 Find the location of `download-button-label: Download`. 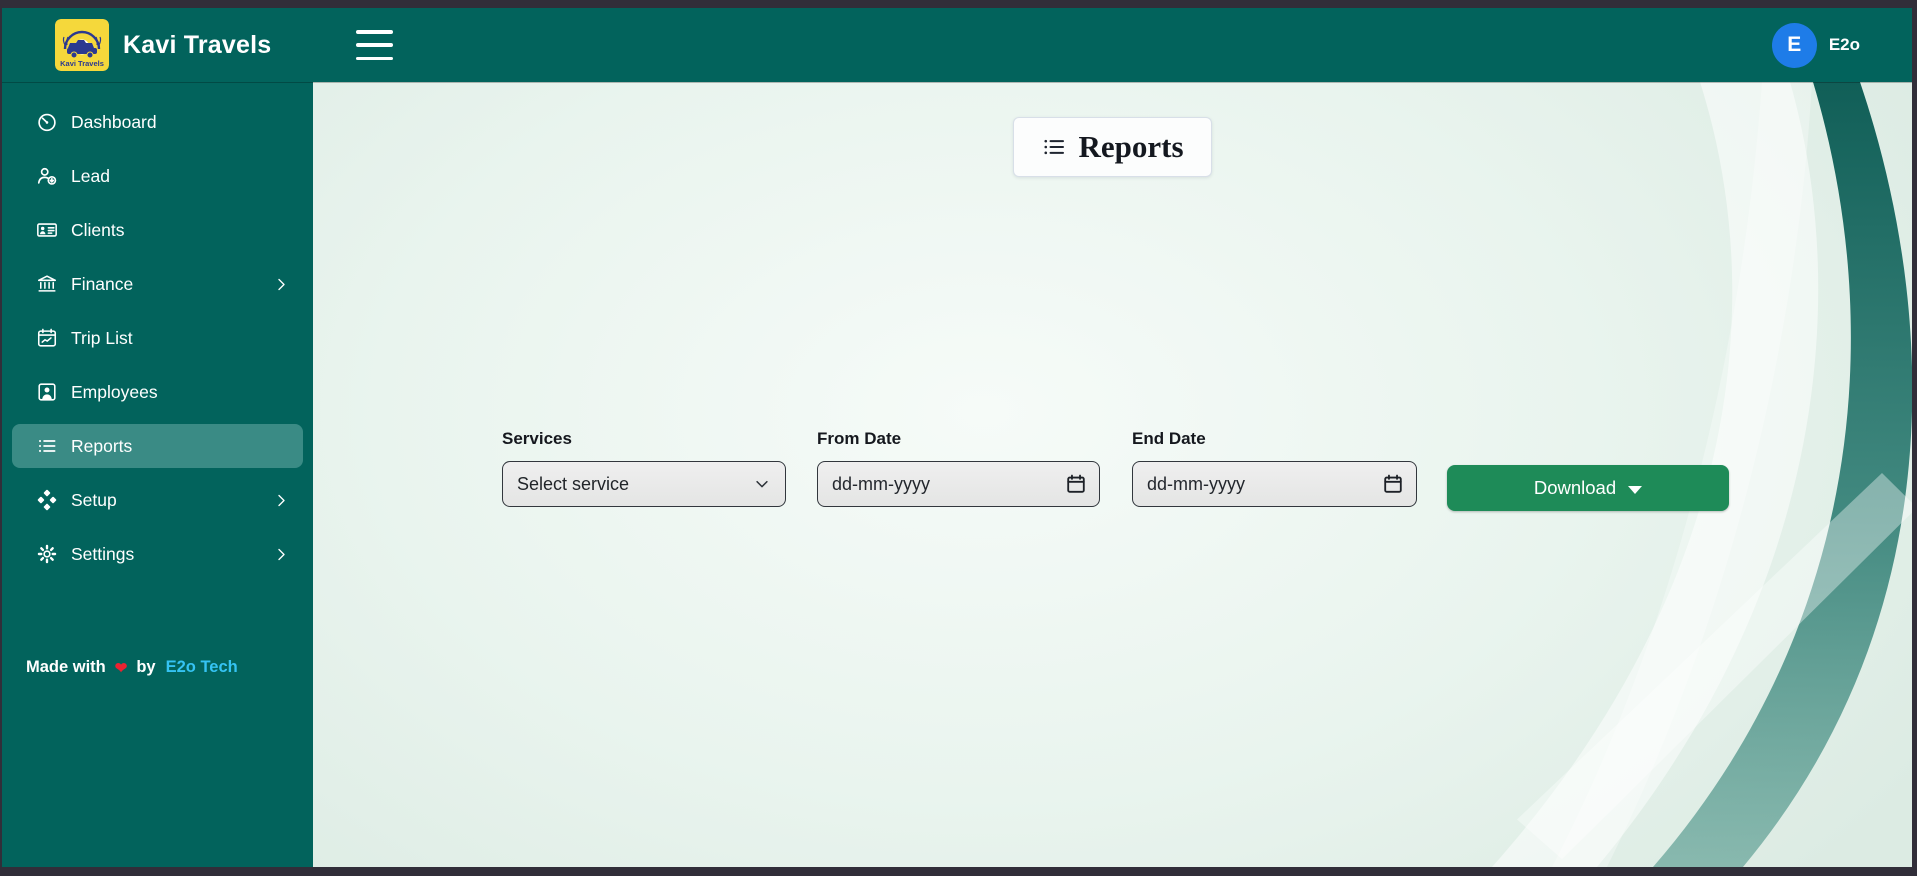

download-button-label: Download is located at coordinates (1575, 487).